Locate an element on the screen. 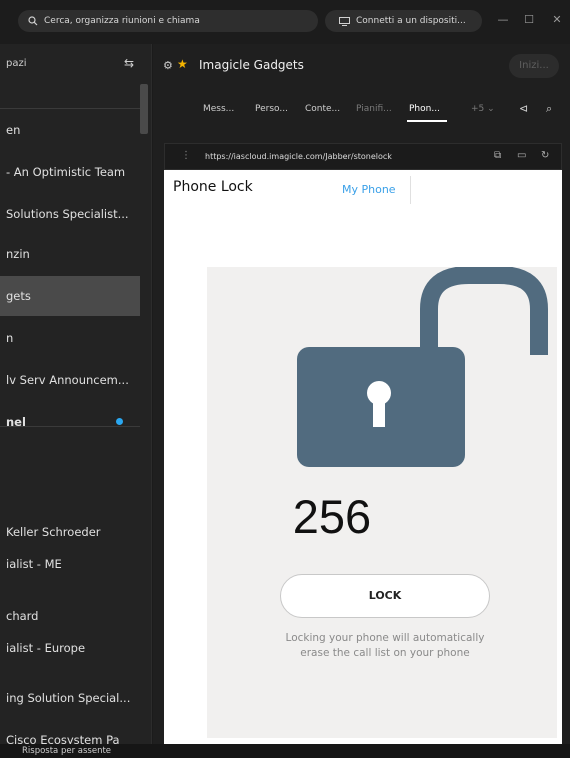 The height and width of the screenshot is (758, 570). lock-counter: 256 is located at coordinates (332, 516).